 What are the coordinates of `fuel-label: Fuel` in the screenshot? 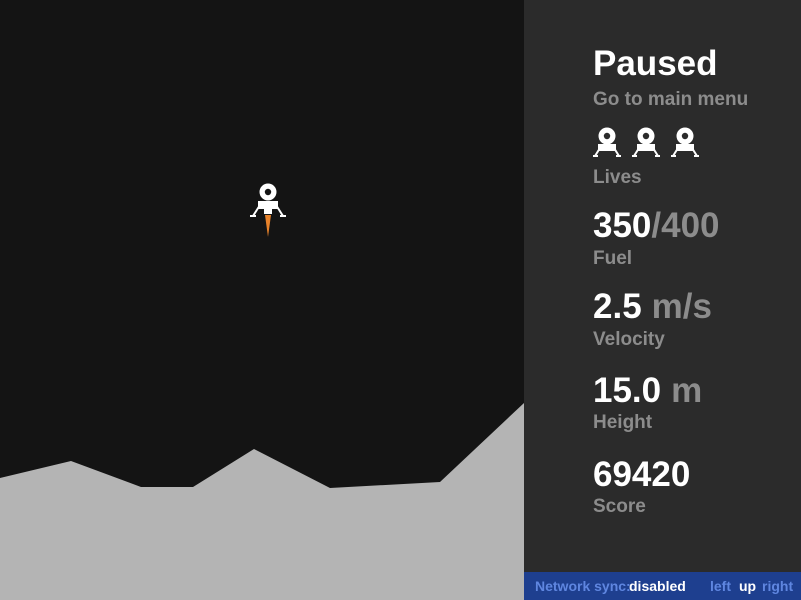 It's located at (613, 258).